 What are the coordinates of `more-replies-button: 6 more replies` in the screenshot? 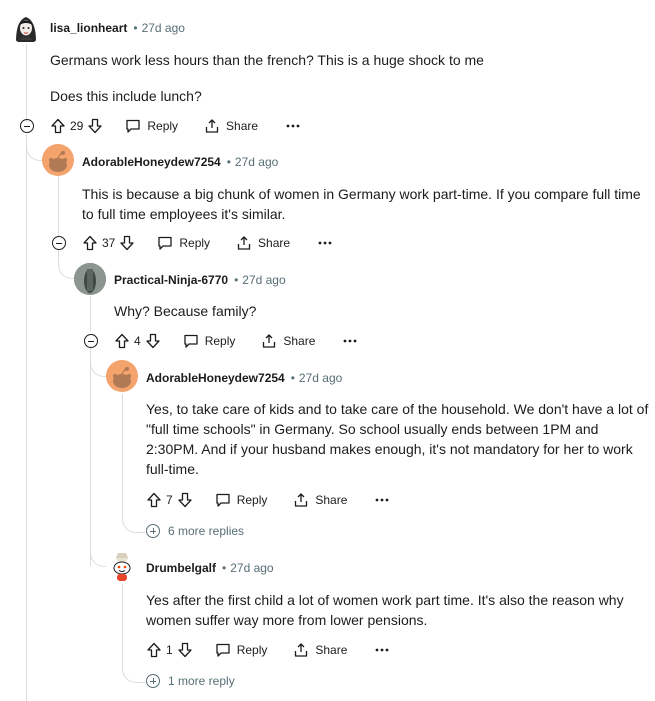 It's located at (195, 531).